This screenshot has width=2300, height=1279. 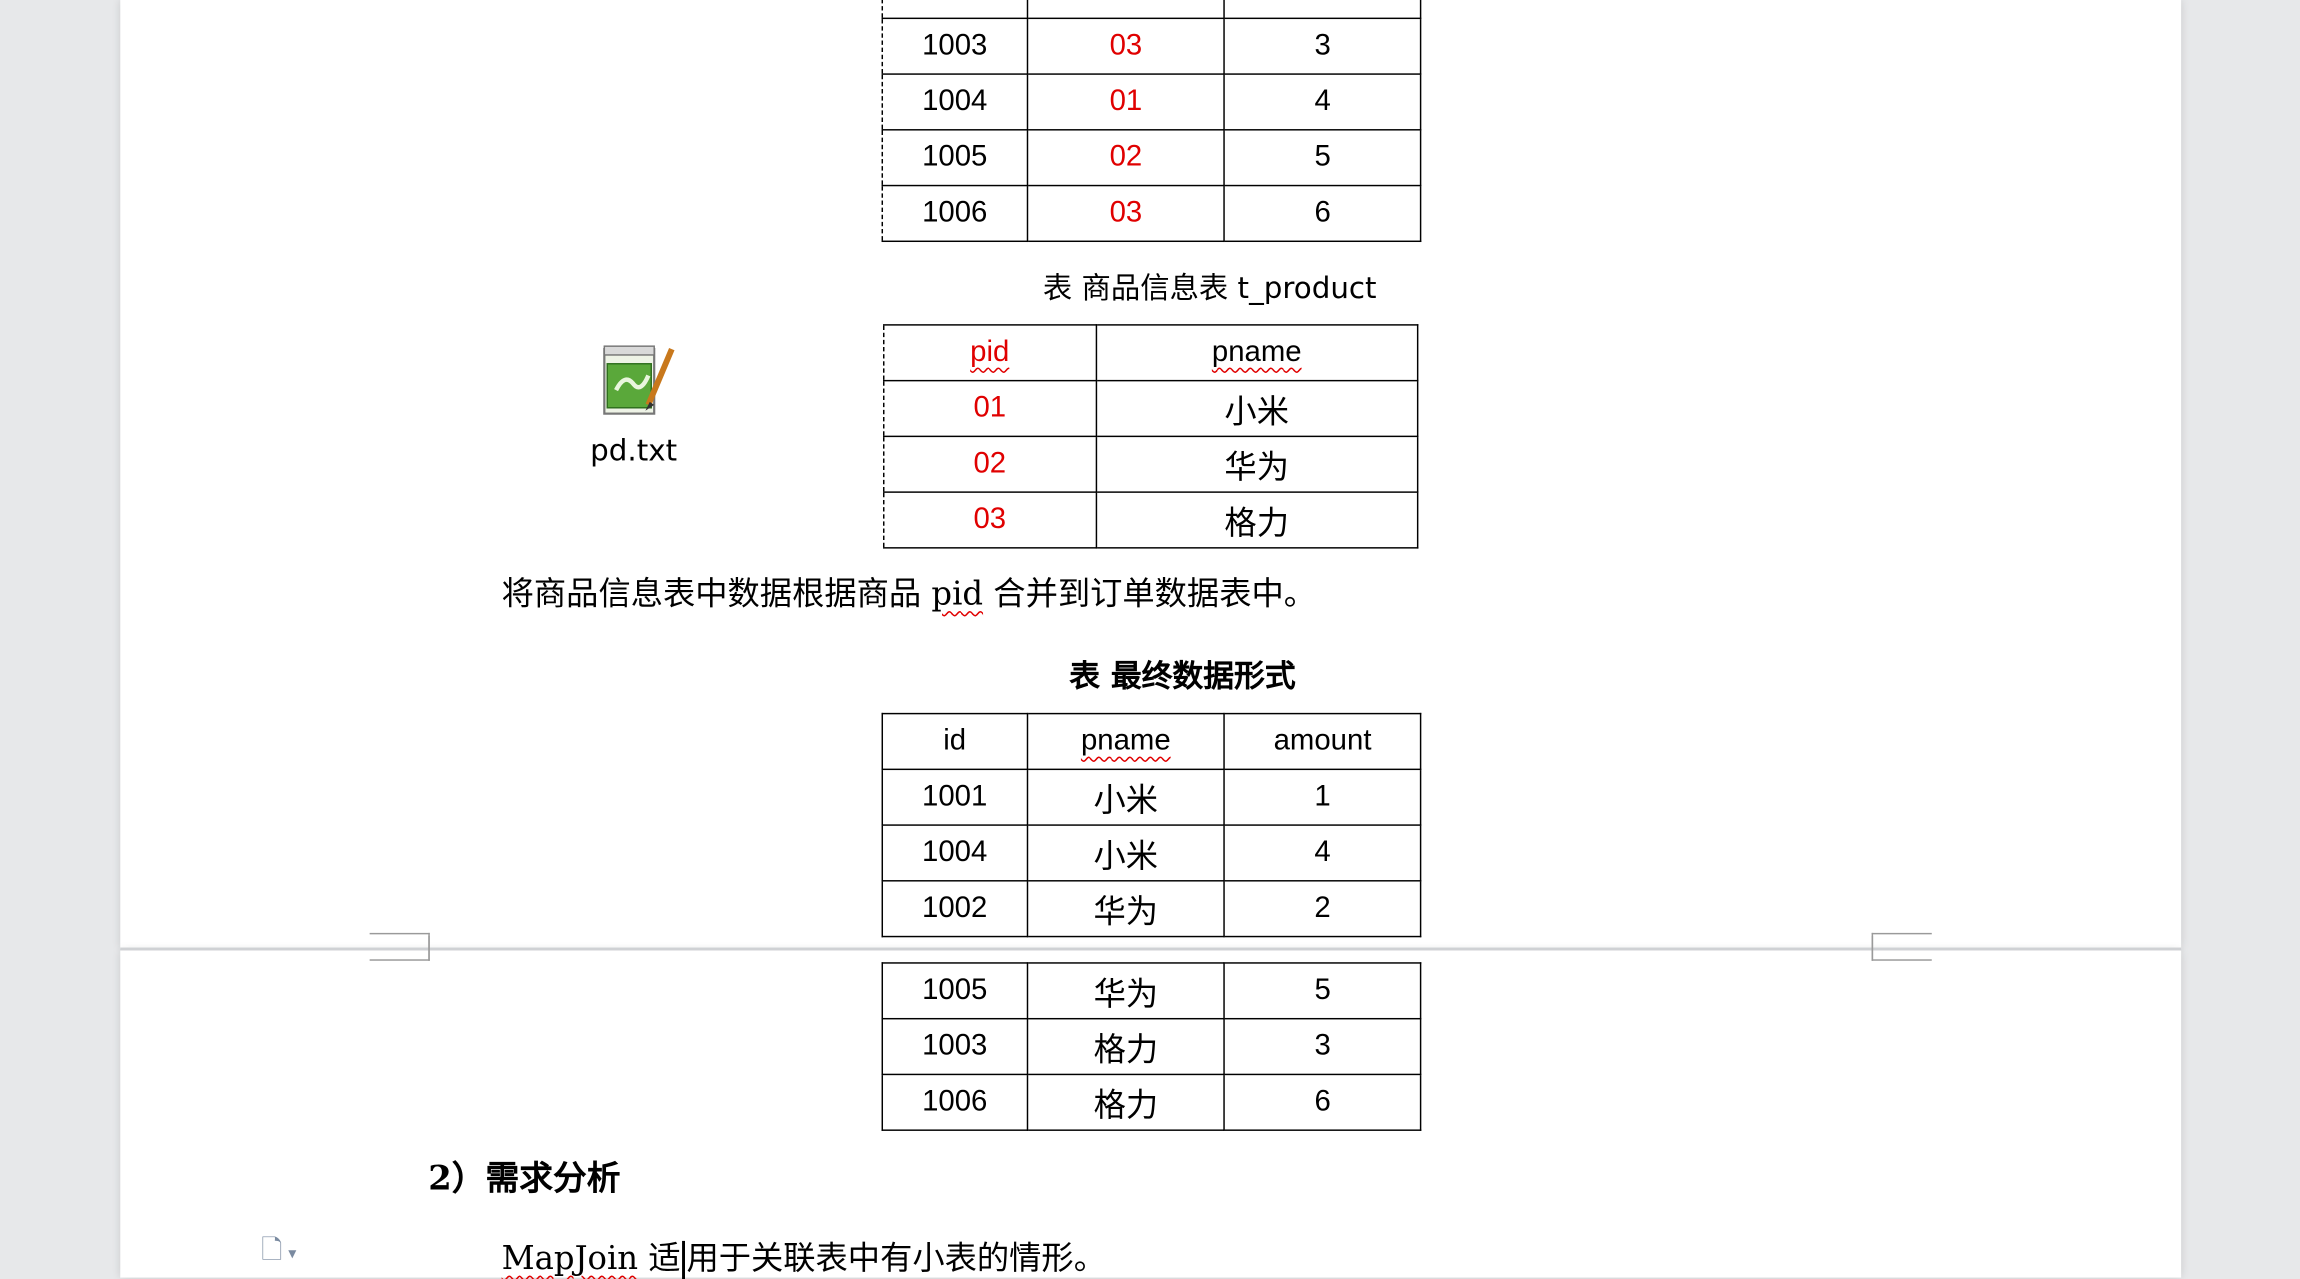 I want to click on table-header-row: id pname amount, so click(x=1151, y=741).